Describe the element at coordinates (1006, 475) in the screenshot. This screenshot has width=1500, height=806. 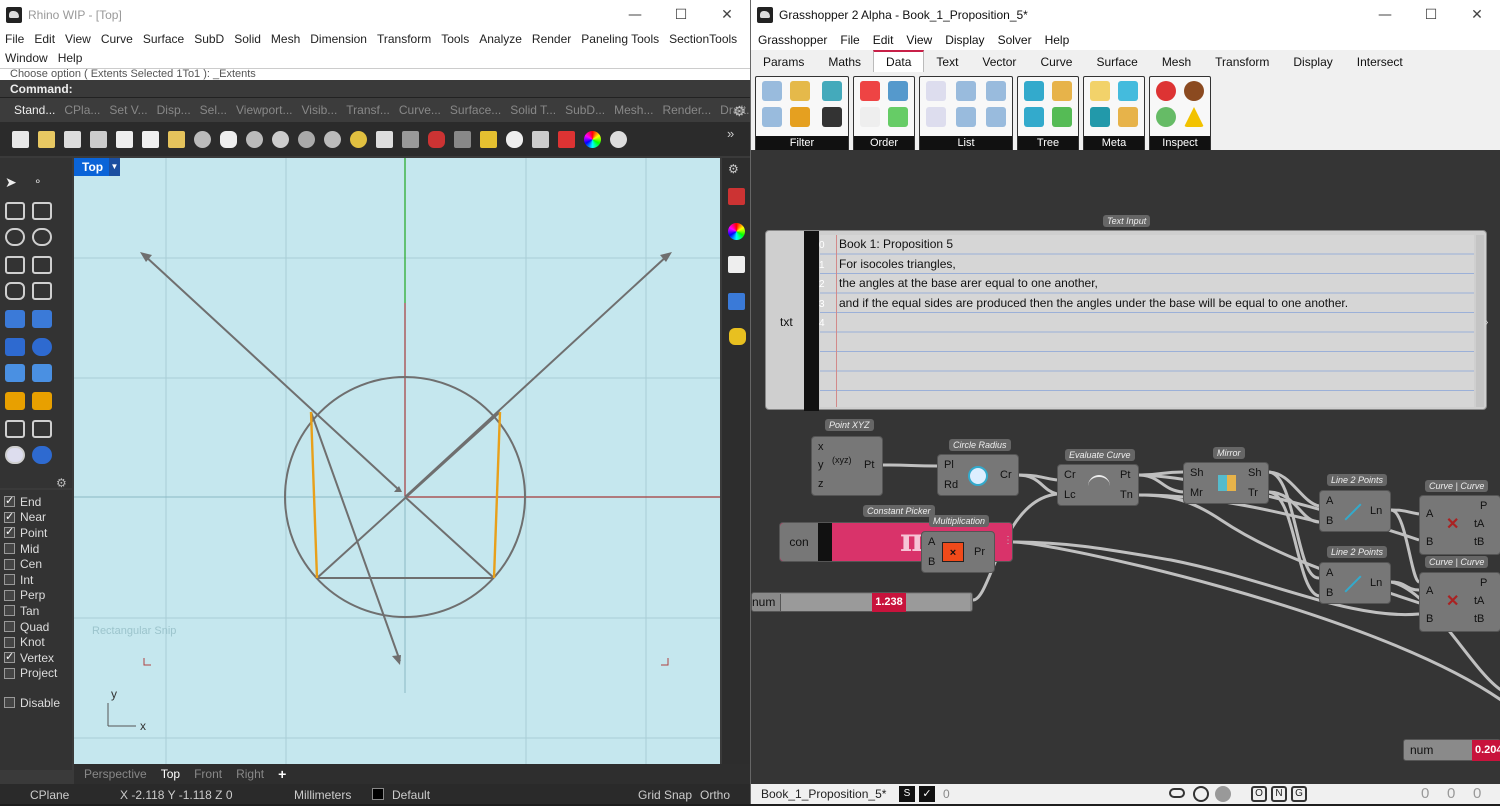
I see `circle-cr-output: Cr` at that location.